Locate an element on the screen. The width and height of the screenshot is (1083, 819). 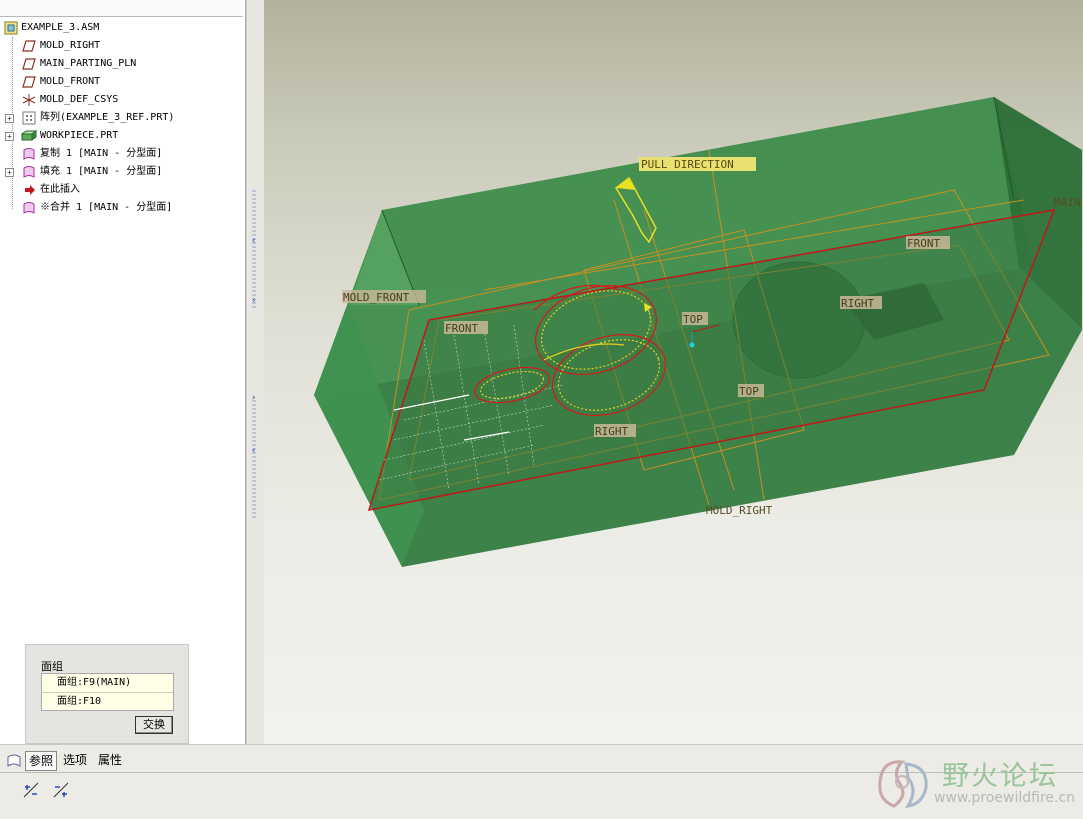
tree-item-label: MAIN_PARTING_PLN is located at coordinates (88, 63).